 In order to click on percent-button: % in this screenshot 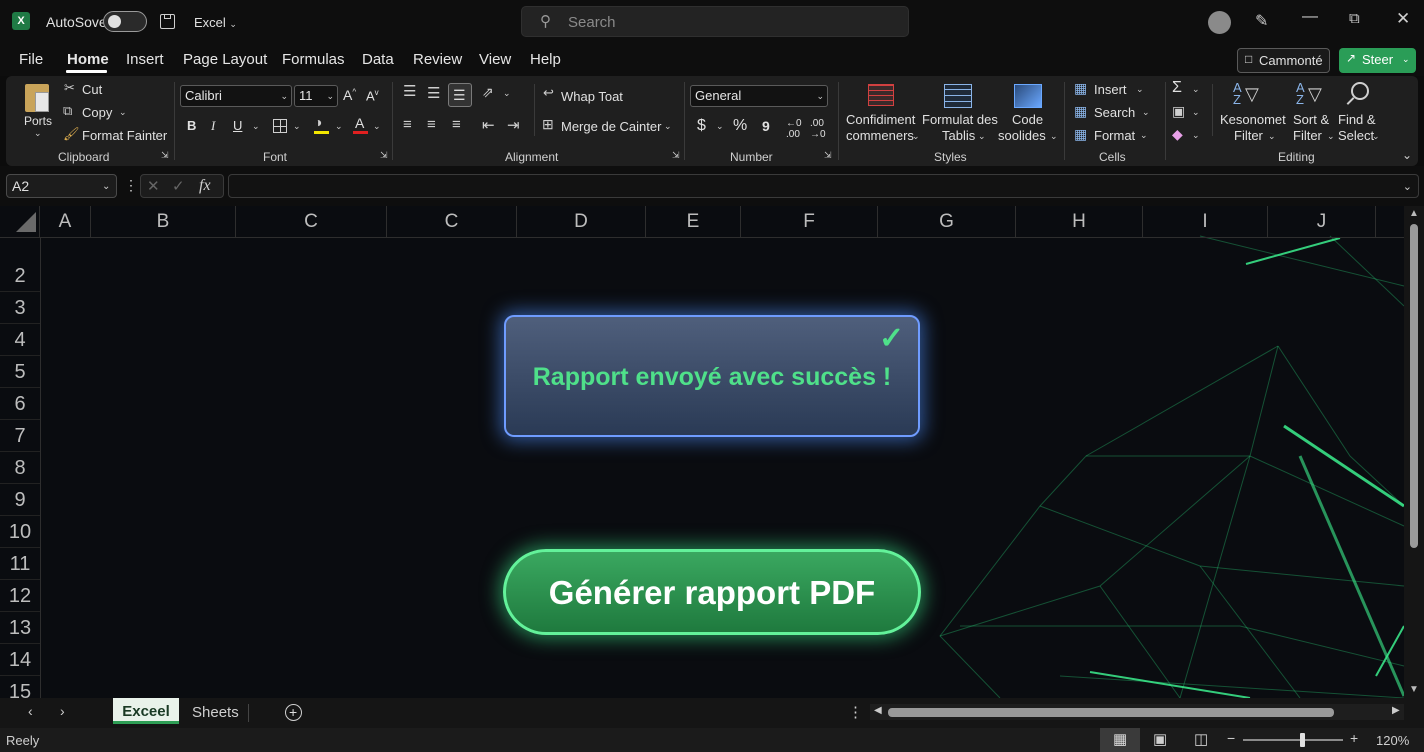, I will do `click(740, 126)`.